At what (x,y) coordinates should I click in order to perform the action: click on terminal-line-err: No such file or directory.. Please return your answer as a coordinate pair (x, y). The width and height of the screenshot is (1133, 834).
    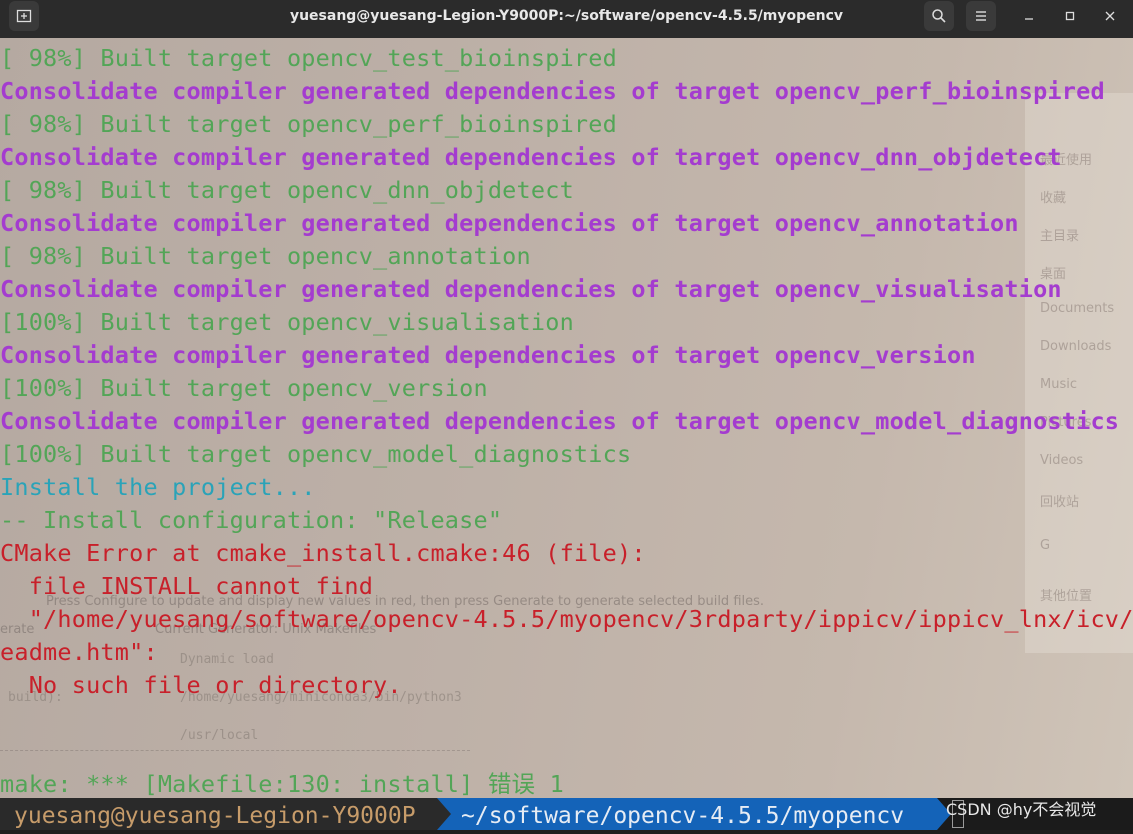
    Looking at the image, I should click on (201, 685).